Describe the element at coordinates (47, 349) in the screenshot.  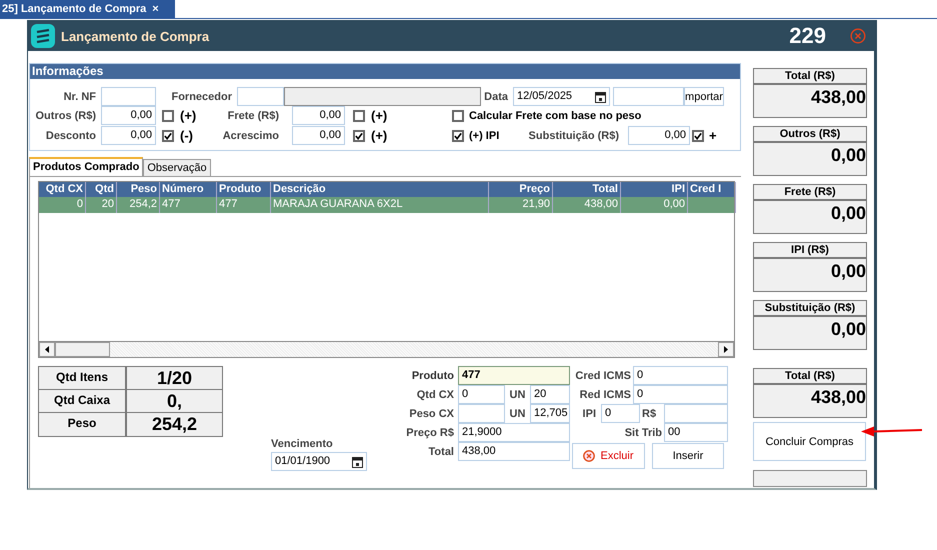
I see `left-arrow-icon` at that location.